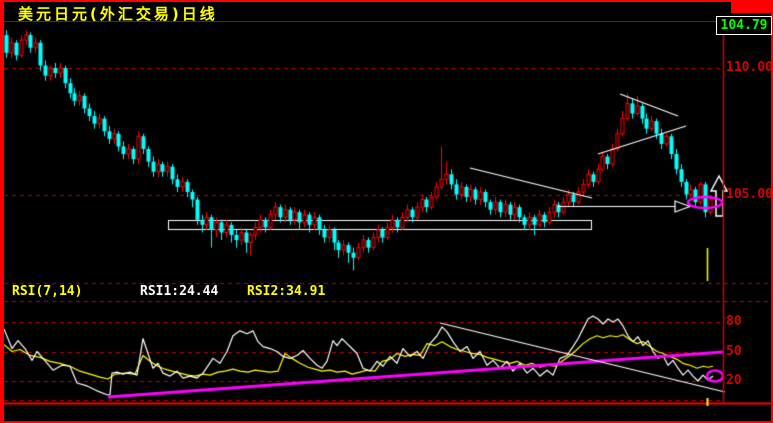 This screenshot has height=423, width=773. What do you see at coordinates (2, 211) in the screenshot?
I see `window-border-left` at bounding box center [2, 211].